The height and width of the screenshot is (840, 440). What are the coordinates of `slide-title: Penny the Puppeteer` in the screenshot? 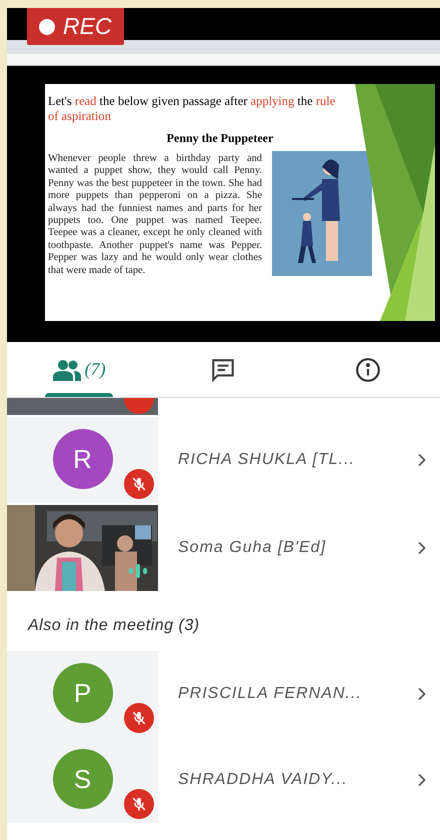 It's located at (220, 138).